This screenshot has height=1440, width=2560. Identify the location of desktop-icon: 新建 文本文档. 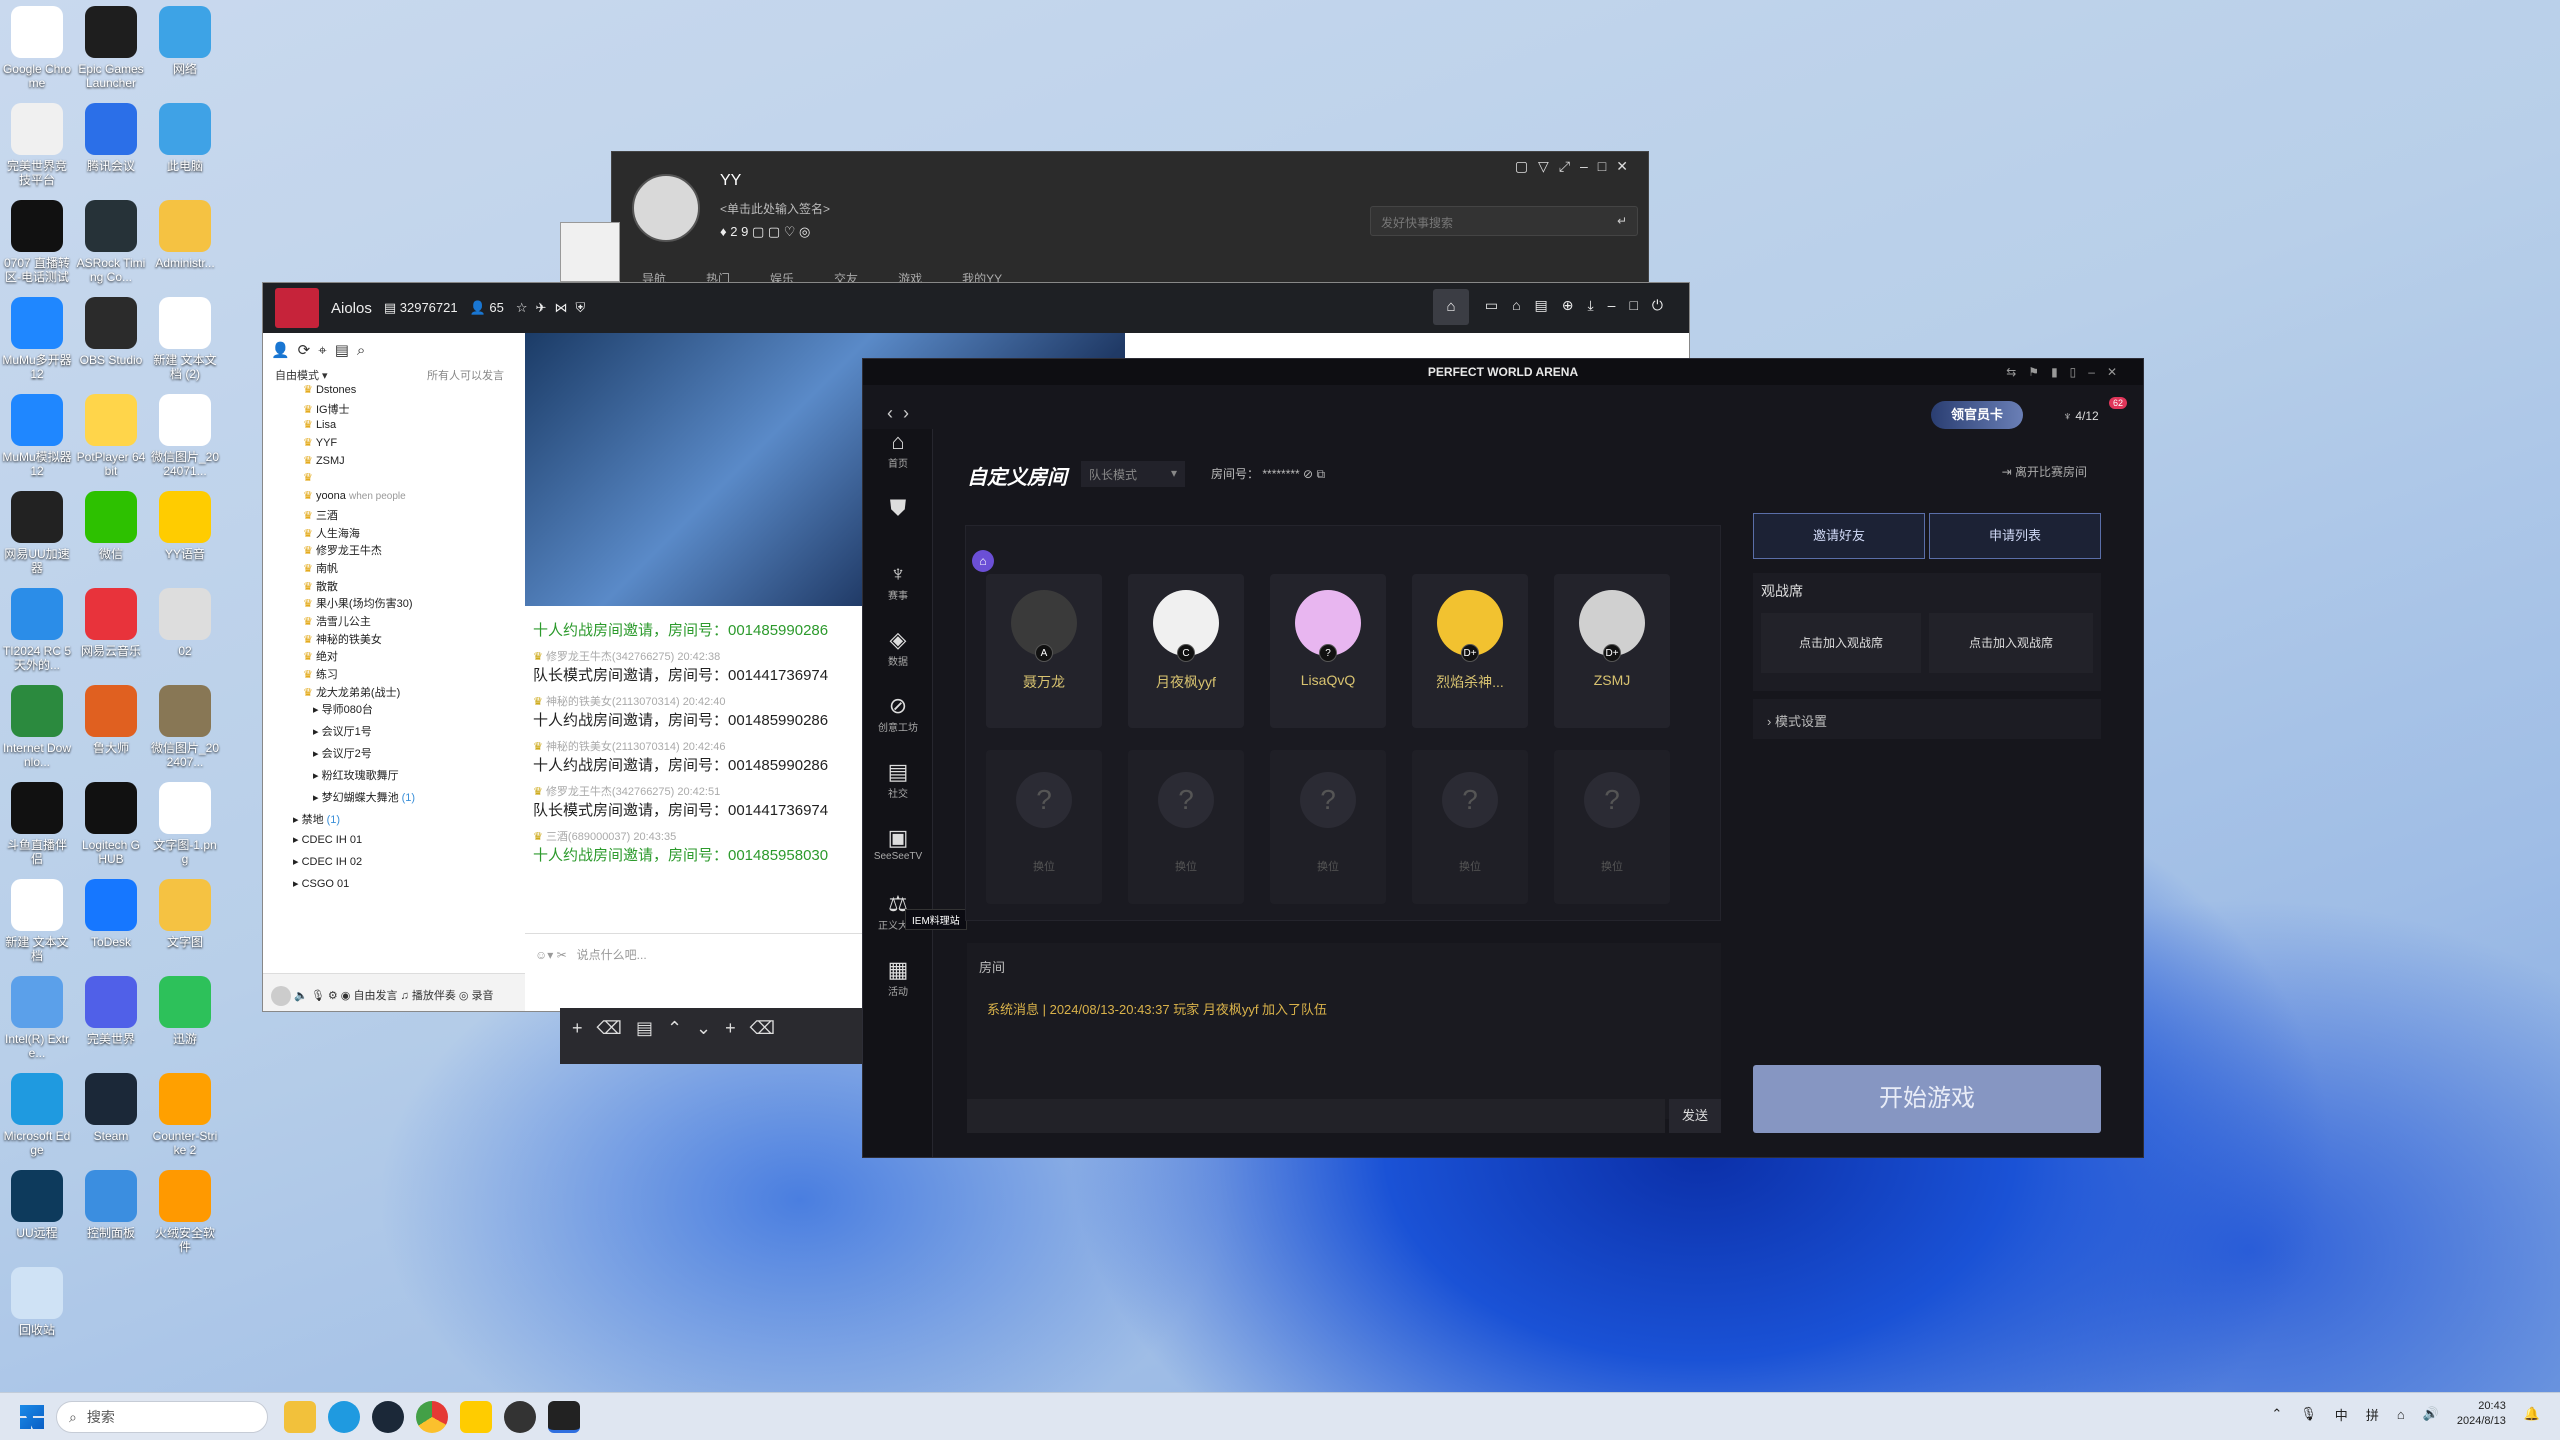
(37, 921).